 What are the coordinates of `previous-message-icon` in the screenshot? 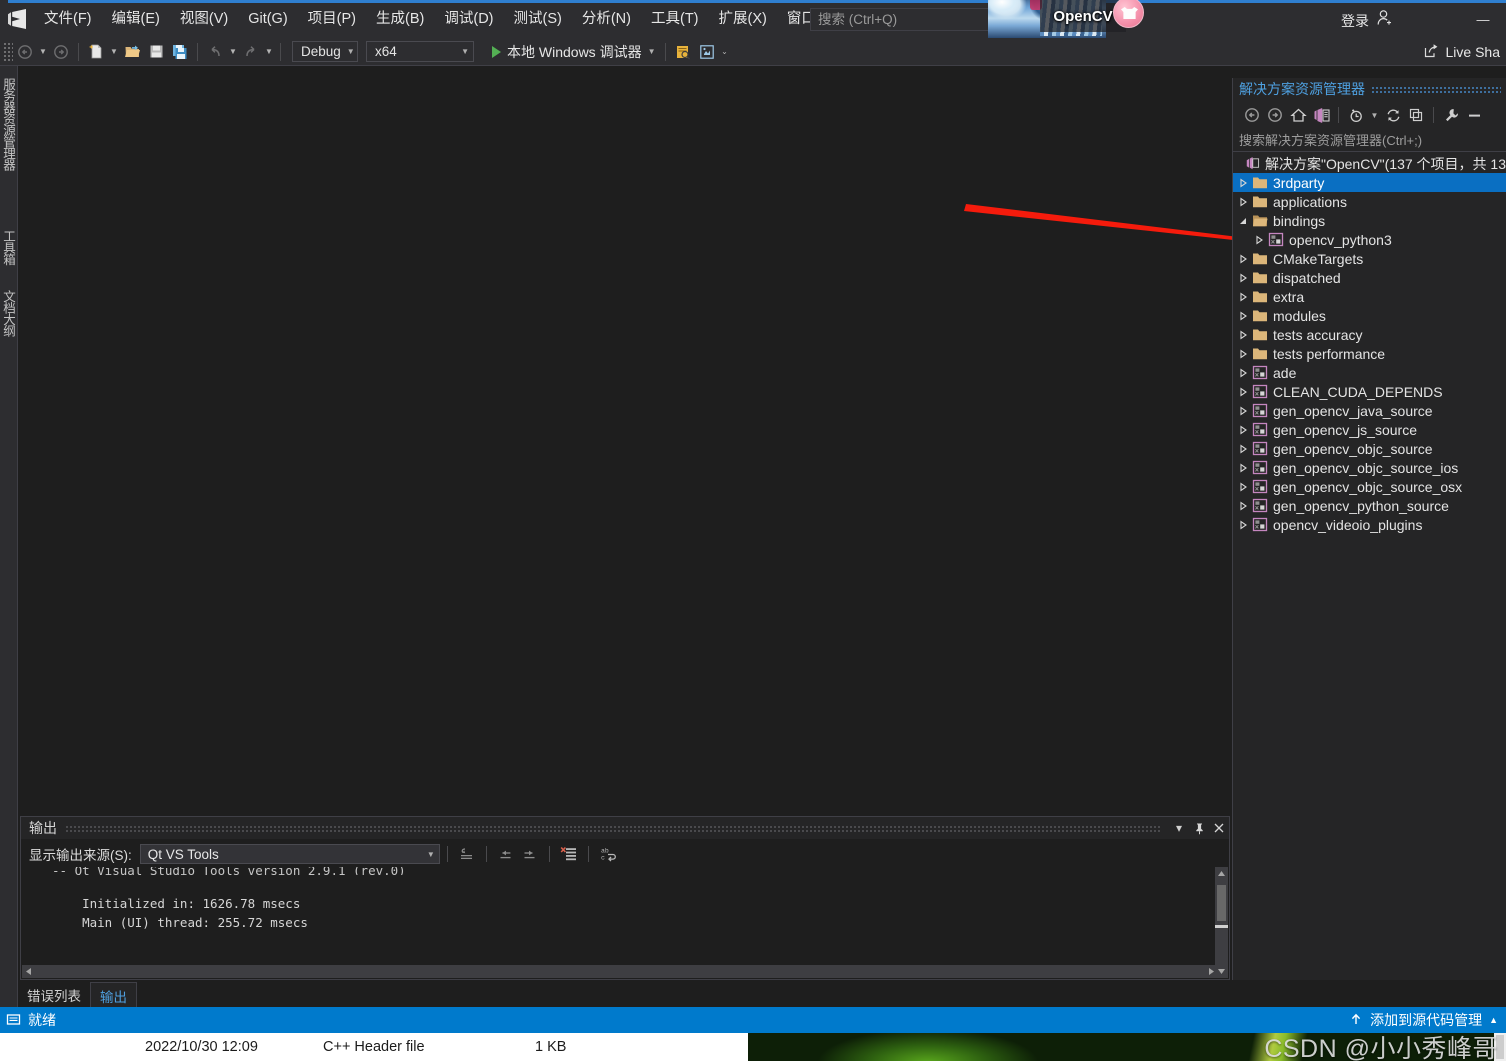 It's located at (506, 854).